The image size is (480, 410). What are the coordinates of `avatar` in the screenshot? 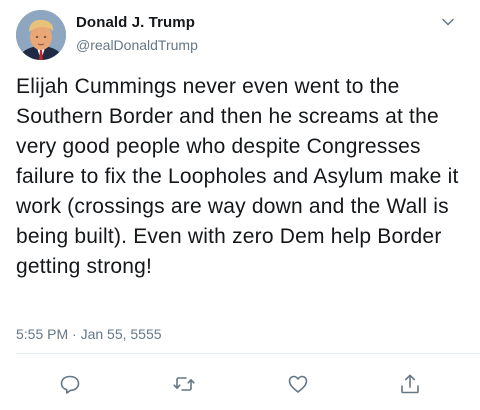 It's located at (41, 35).